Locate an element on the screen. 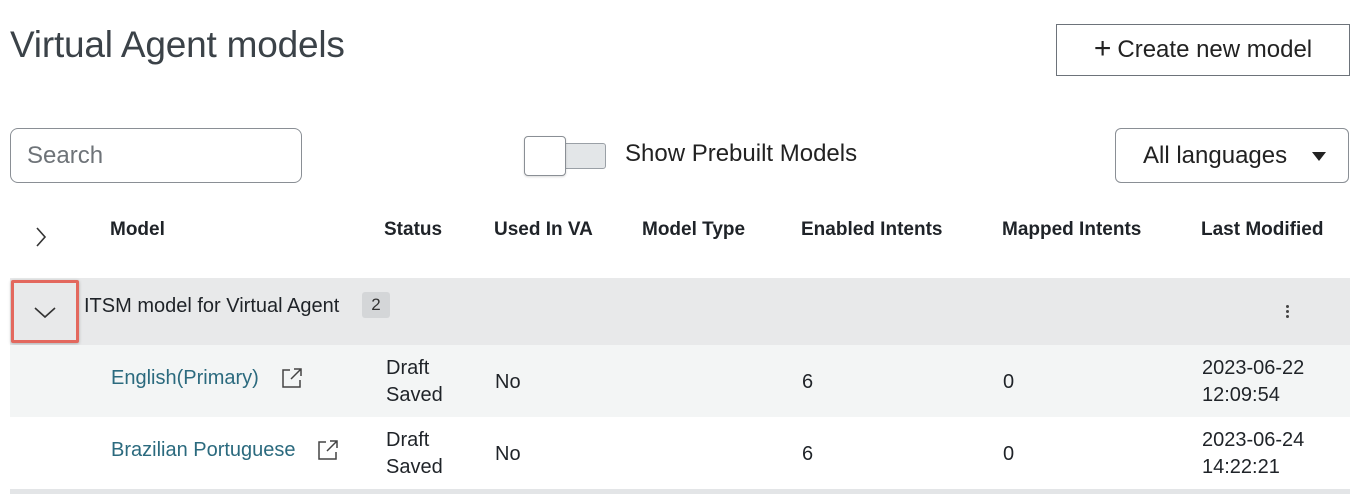  search-input is located at coordinates (156, 155).